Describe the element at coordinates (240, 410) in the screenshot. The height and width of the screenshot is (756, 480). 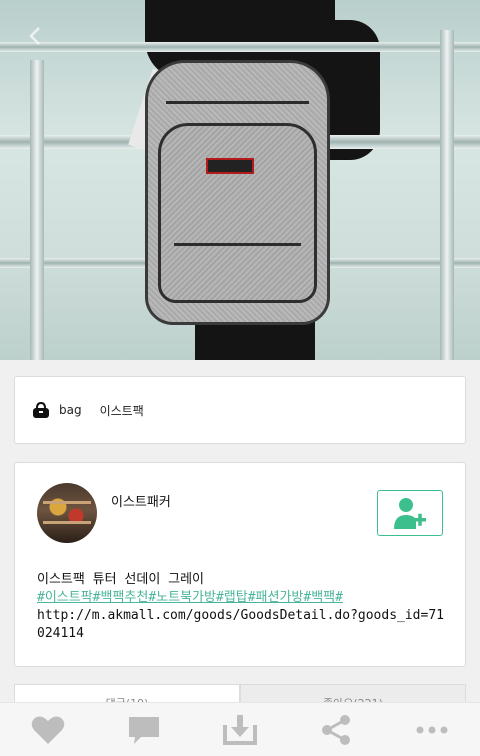
I see `category-card: bag 이스트팩` at that location.